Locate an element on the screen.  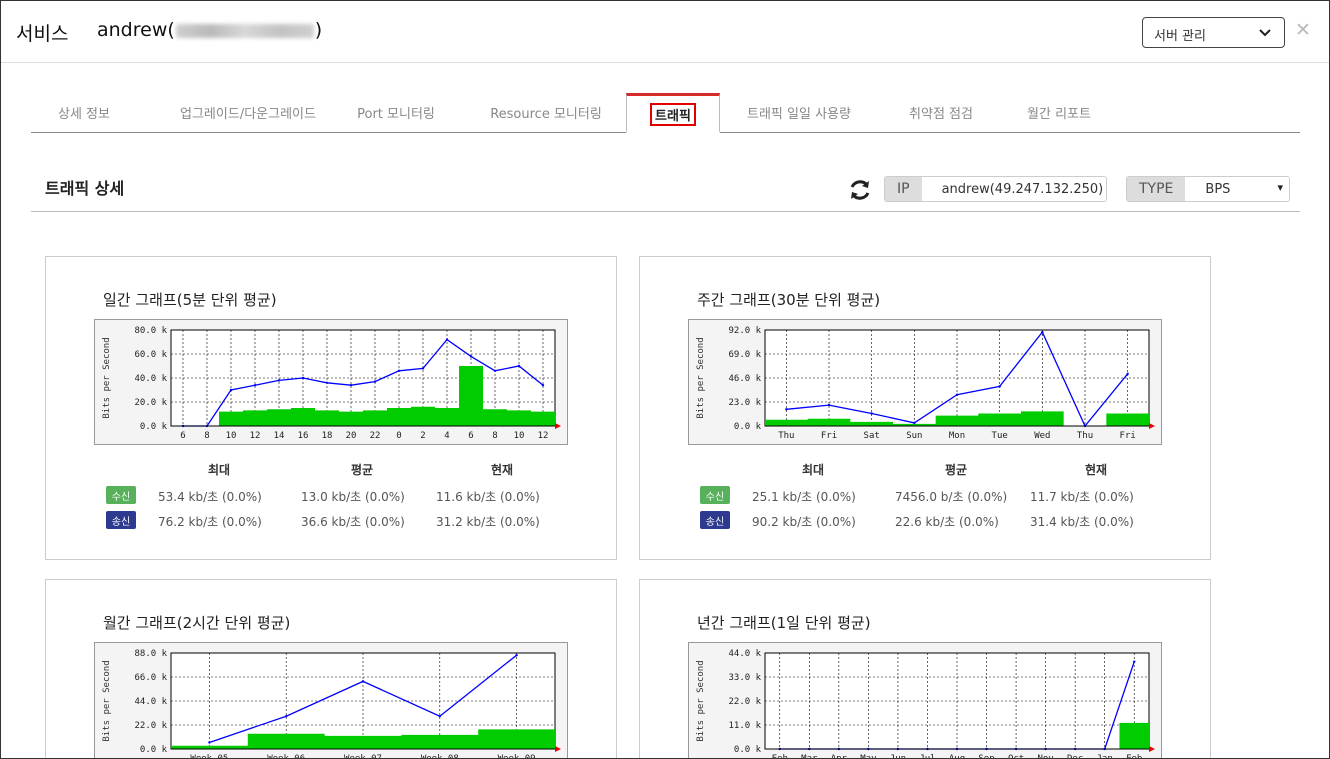
tab-detail: 상세 정보 is located at coordinates (84, 112).